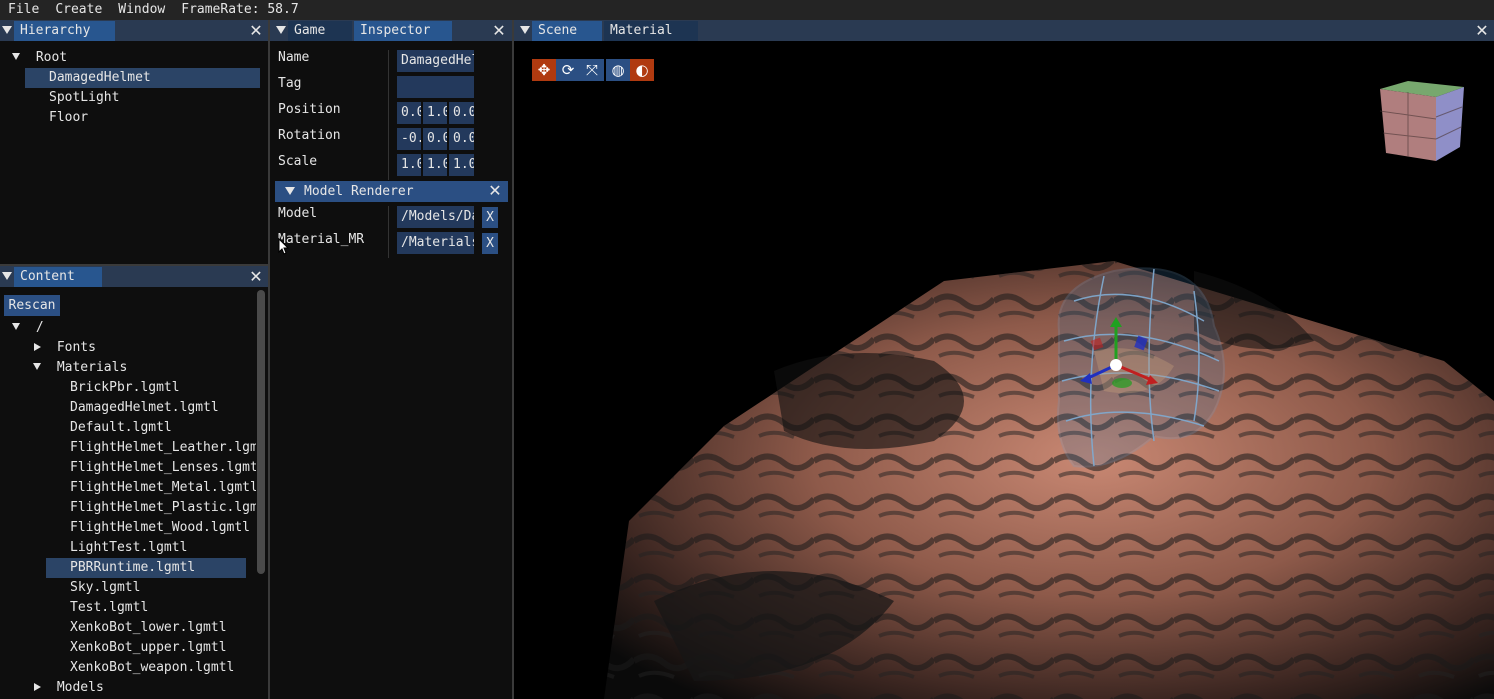  I want to click on tree-item-label: Floor, so click(69, 117).